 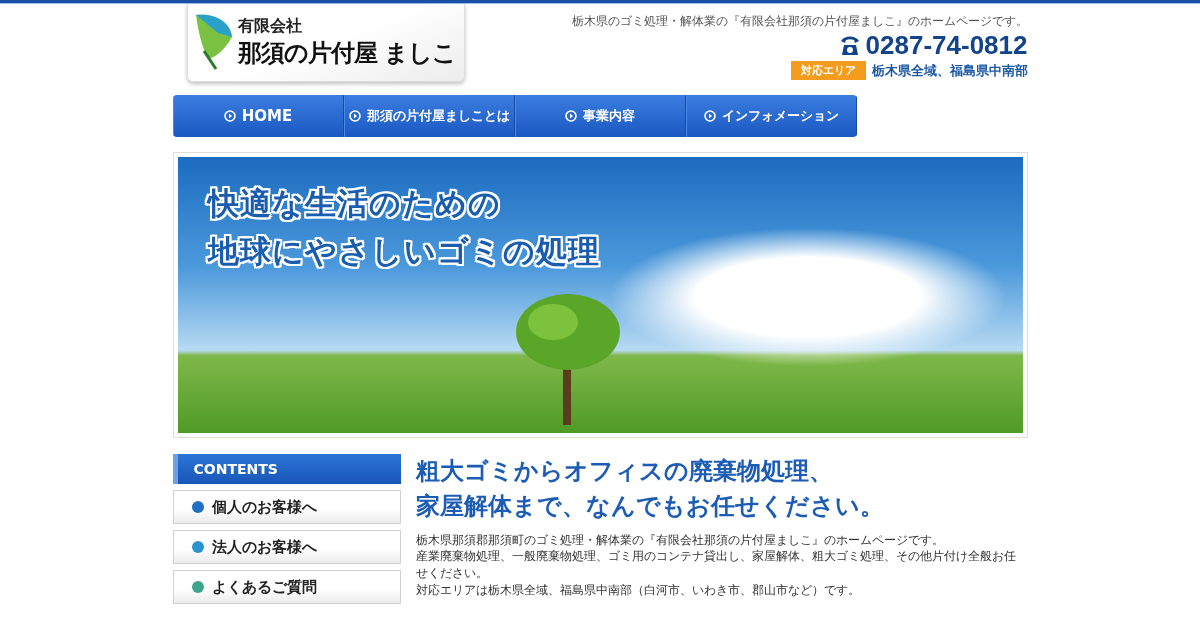 I want to click on area-badge: 対応エリア, so click(x=828, y=70).